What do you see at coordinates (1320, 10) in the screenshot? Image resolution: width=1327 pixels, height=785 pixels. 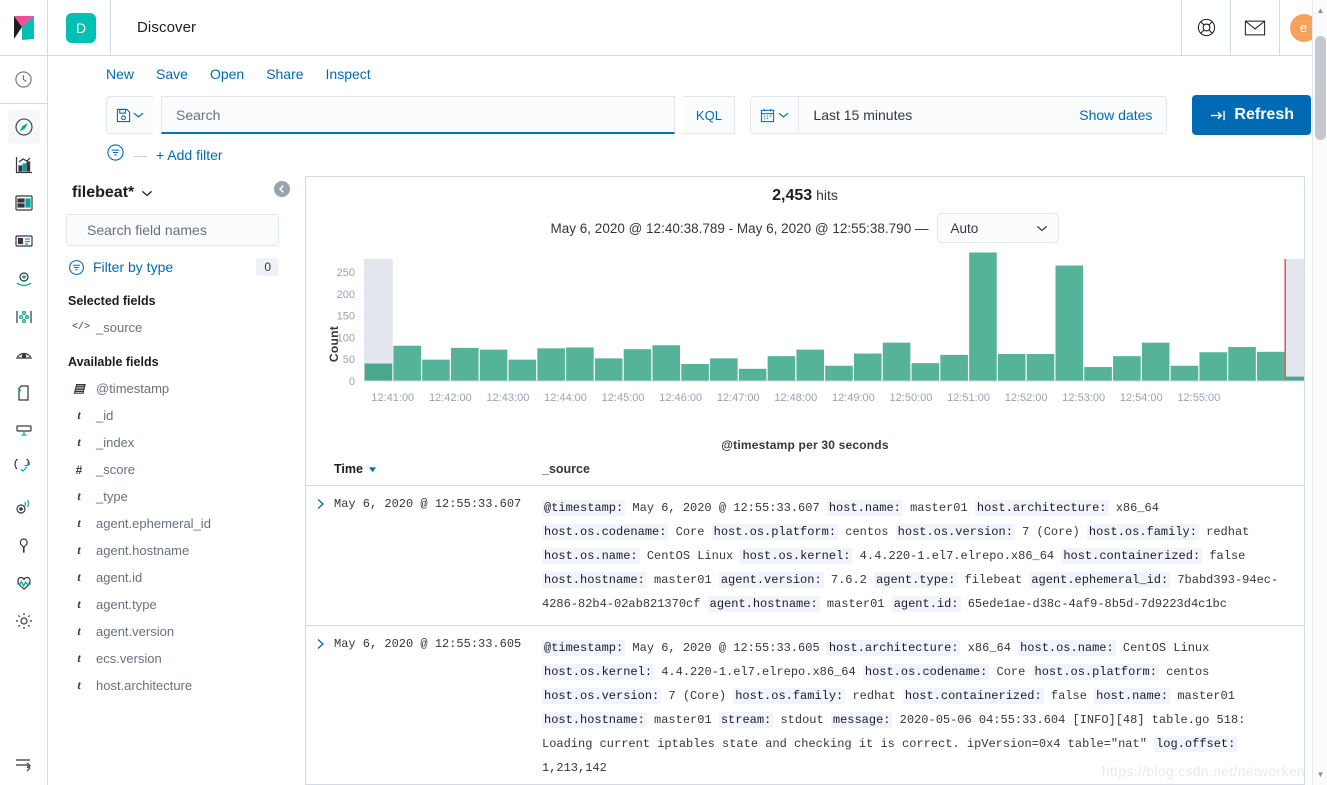 I see `scroll-up-arrow: ▲` at bounding box center [1320, 10].